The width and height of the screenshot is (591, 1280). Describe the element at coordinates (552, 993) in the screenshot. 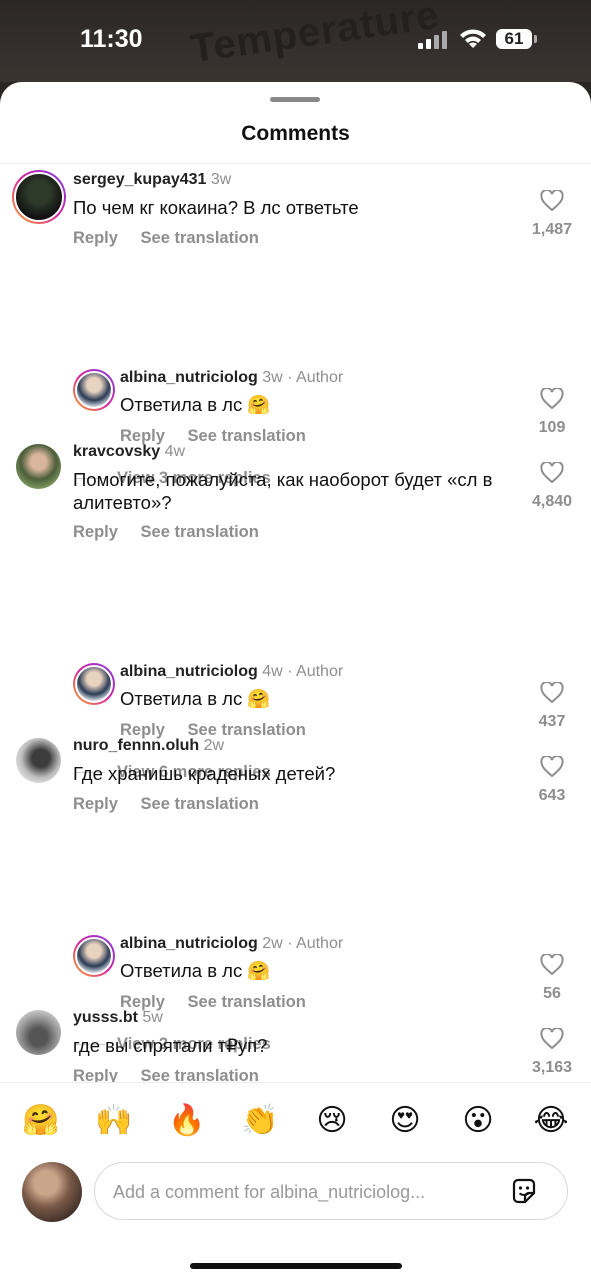

I see `like-count: 56` at that location.